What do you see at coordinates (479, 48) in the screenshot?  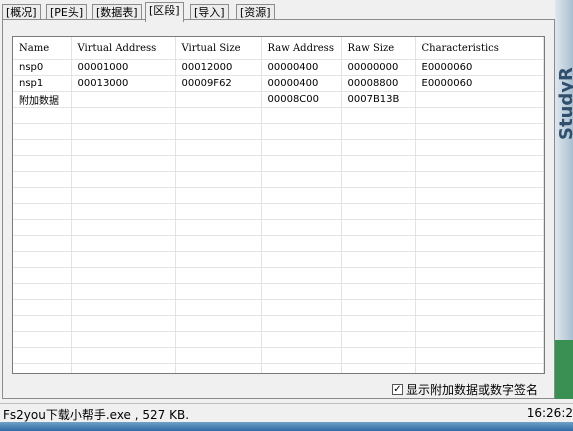 I see `column-header: Characteristics` at bounding box center [479, 48].